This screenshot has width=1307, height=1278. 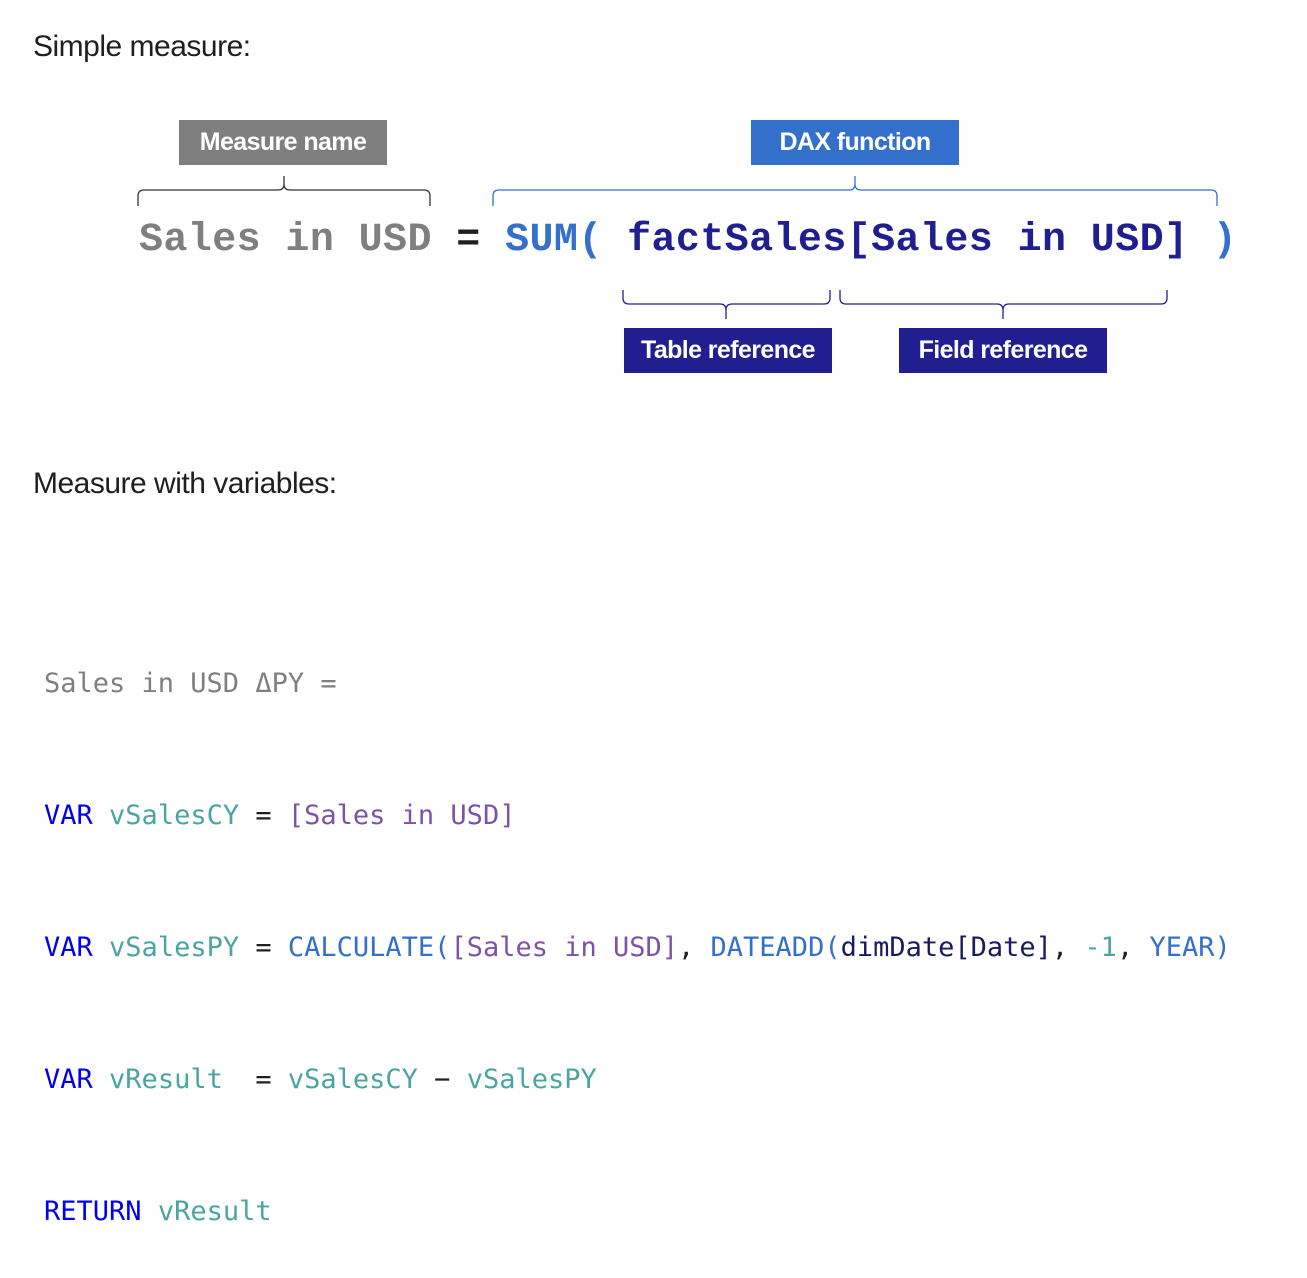 I want to click on code-minus: −, so click(x=442, y=1079).